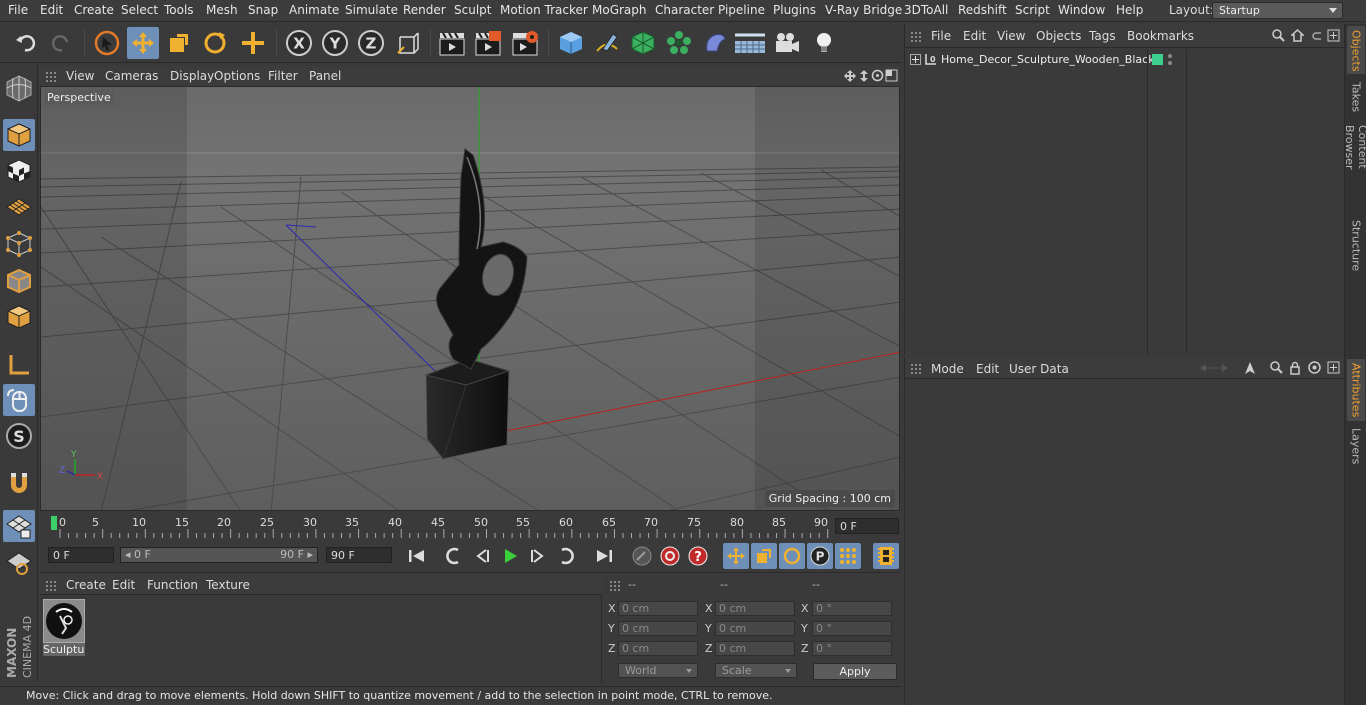  What do you see at coordinates (658, 670) in the screenshot?
I see `coordinate-space-dropdown: World` at bounding box center [658, 670].